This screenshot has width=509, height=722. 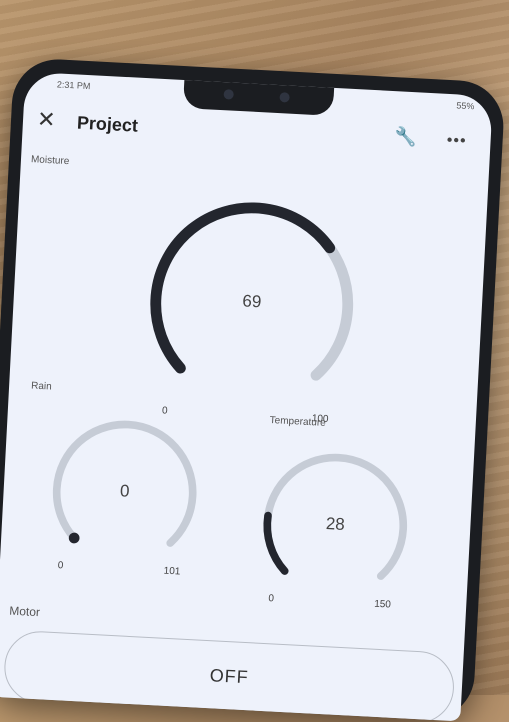 What do you see at coordinates (46, 119) in the screenshot?
I see `close-icon: ✕` at bounding box center [46, 119].